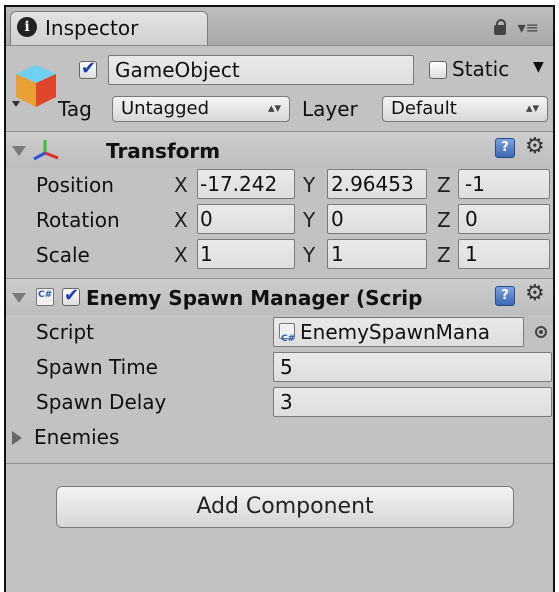  What do you see at coordinates (528, 27) in the screenshot?
I see `menu-icon: ▾≡` at bounding box center [528, 27].